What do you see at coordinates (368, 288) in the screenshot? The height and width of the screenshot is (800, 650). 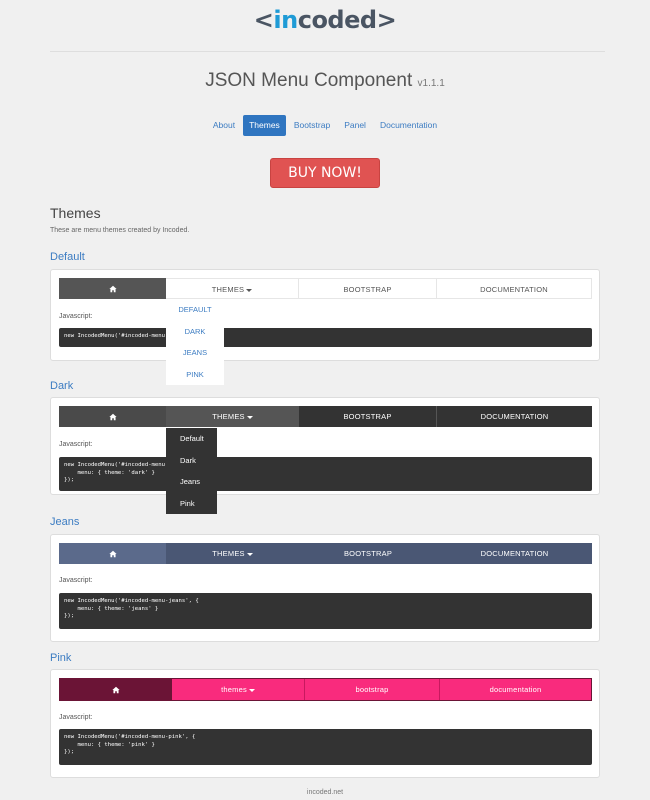 I see `default-menu-bootstrap: BOOTSTRAP` at bounding box center [368, 288].